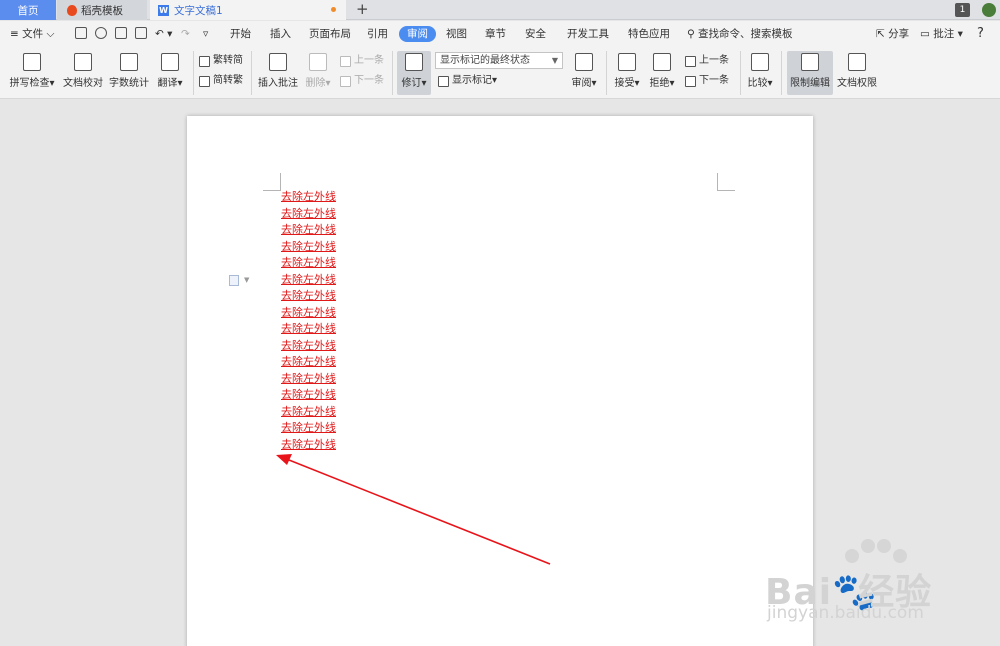 Image resolution: width=1000 pixels, height=646 pixels. I want to click on display-state-select: 显示标记的最终状态 ▼, so click(499, 60).